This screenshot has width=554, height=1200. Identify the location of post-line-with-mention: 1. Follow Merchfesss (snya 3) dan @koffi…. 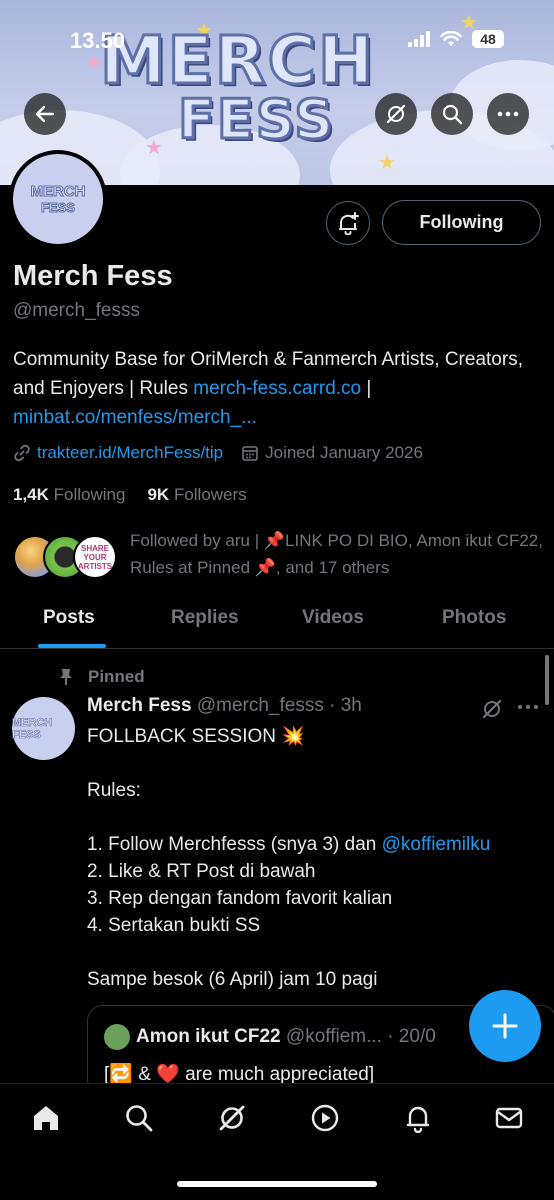
(314, 844).